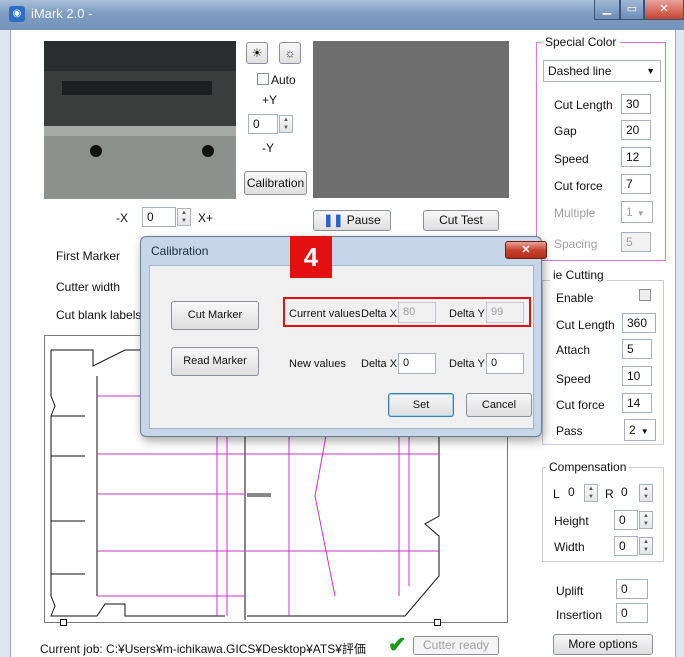 The width and height of the screenshot is (684, 657). Describe the element at coordinates (571, 521) in the screenshot. I see `comp-height-label: Height` at that location.